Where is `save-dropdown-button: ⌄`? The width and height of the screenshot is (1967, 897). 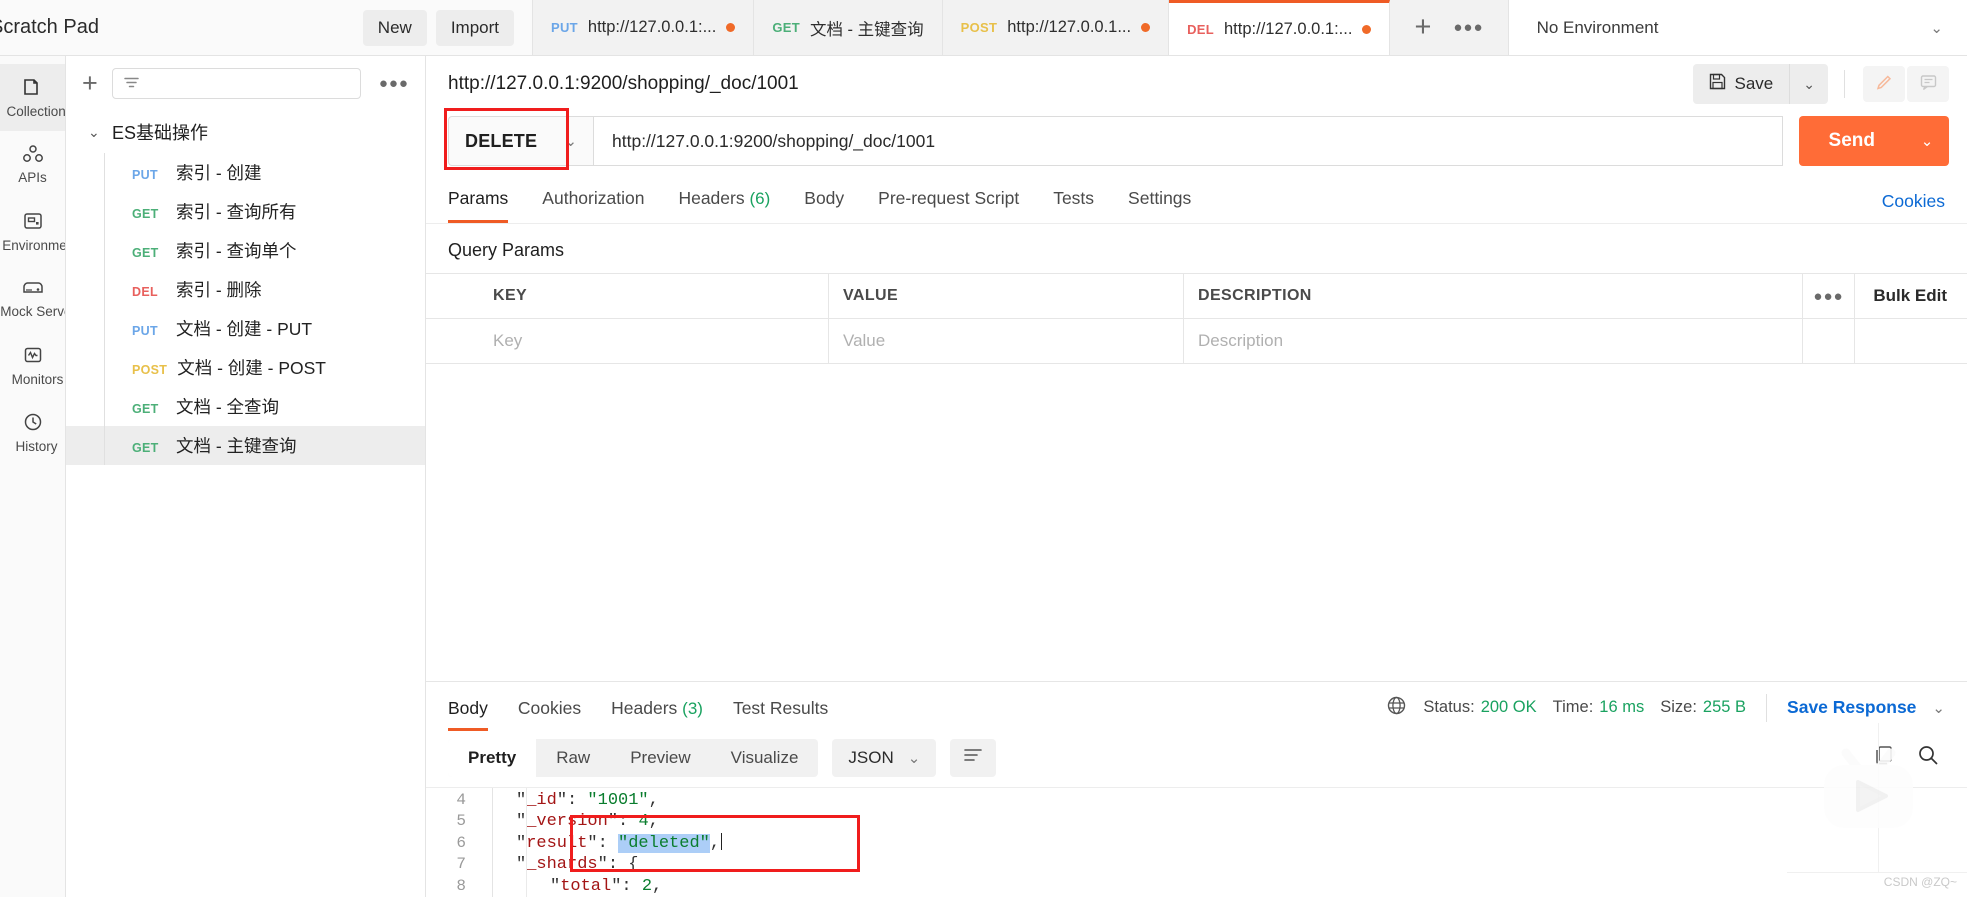
save-dropdown-button: ⌄ is located at coordinates (1808, 84).